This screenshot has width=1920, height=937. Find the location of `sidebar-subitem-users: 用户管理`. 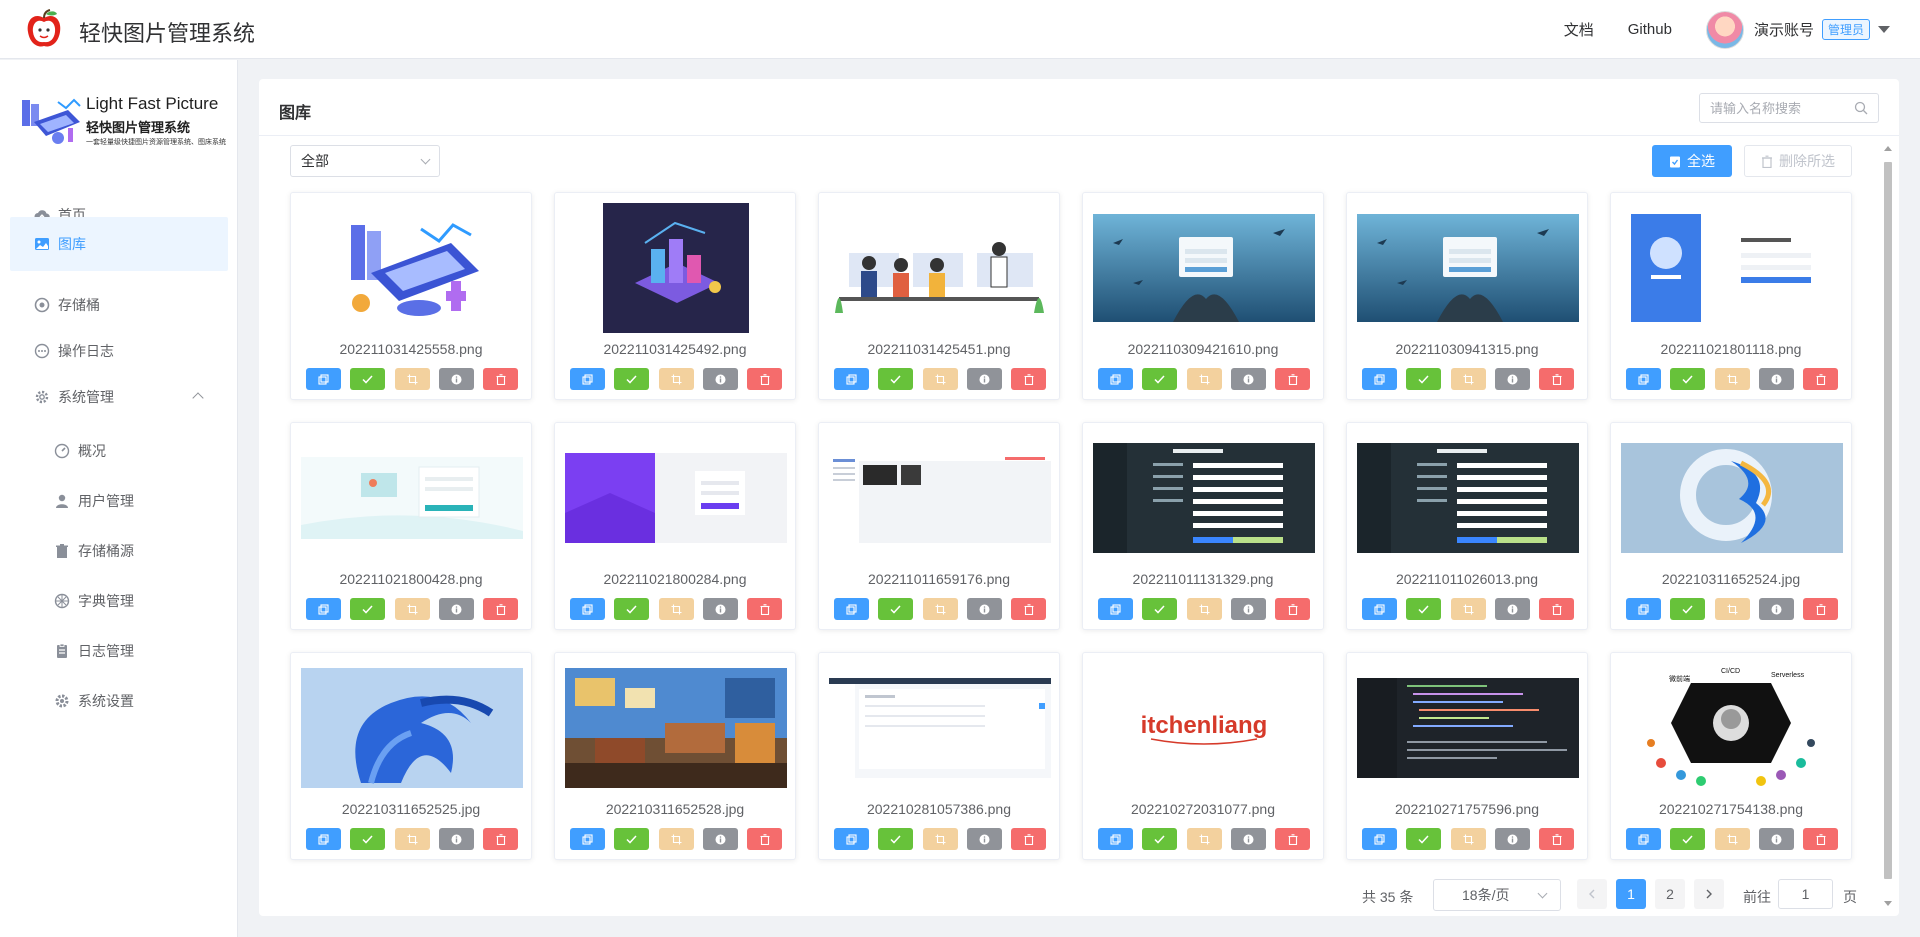

sidebar-subitem-users: 用户管理 is located at coordinates (119, 501).